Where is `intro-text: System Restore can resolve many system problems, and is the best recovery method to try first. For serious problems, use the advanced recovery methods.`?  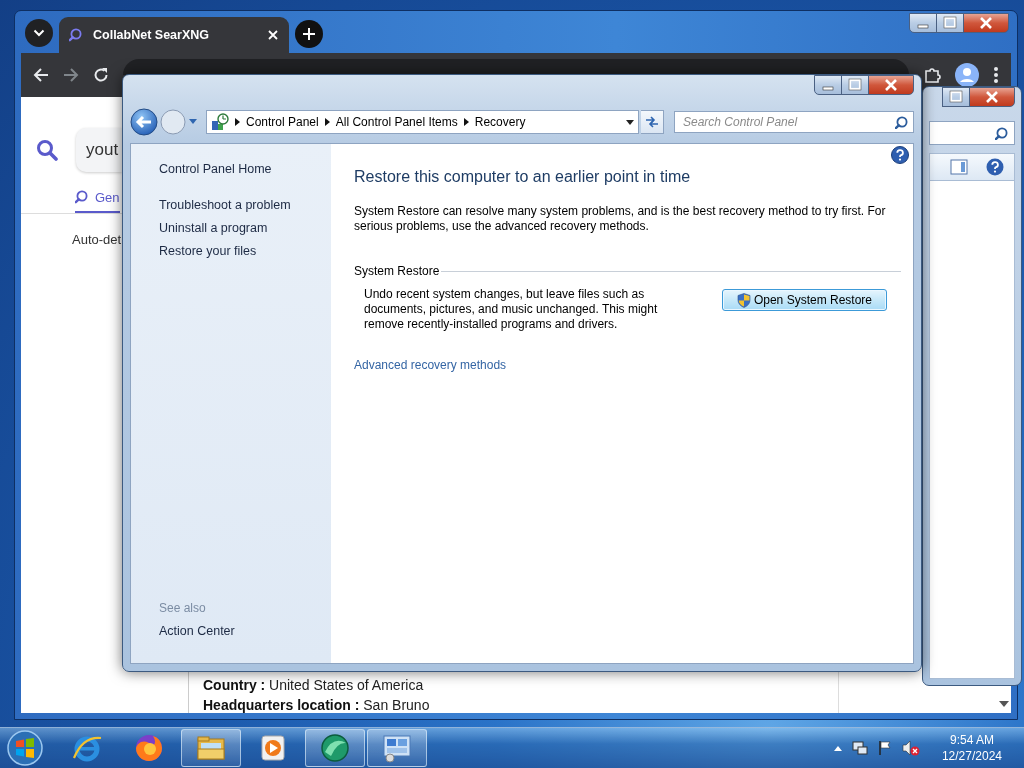 intro-text: System Restore can resolve many system problems, and is the best recovery method to try first. For serious problems, use the advanced recovery methods. is located at coordinates (620, 219).